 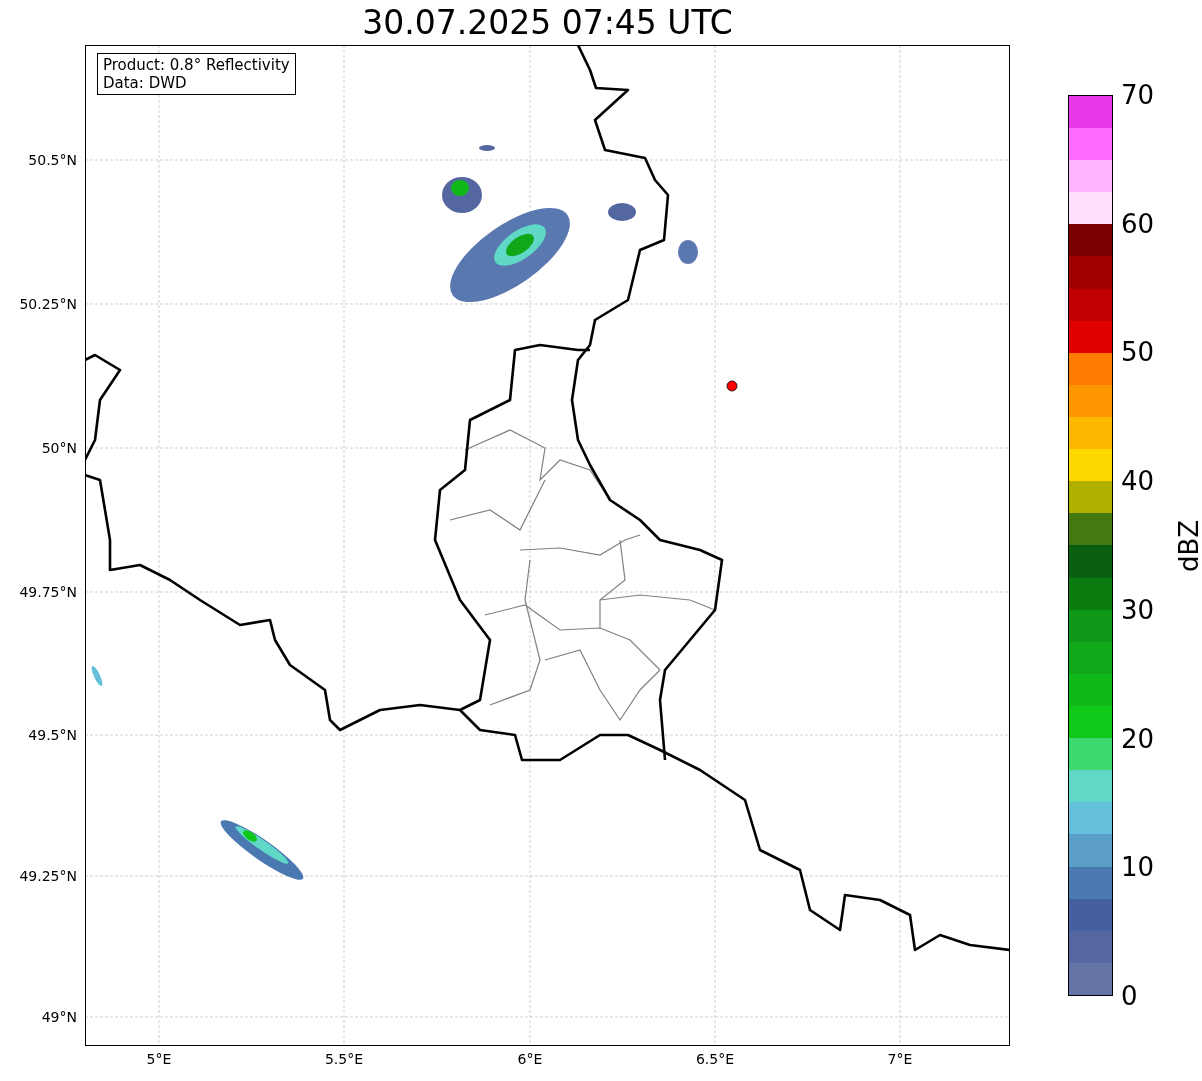 I want to click on colorbar-tick-label: 0, so click(x=1129, y=996).